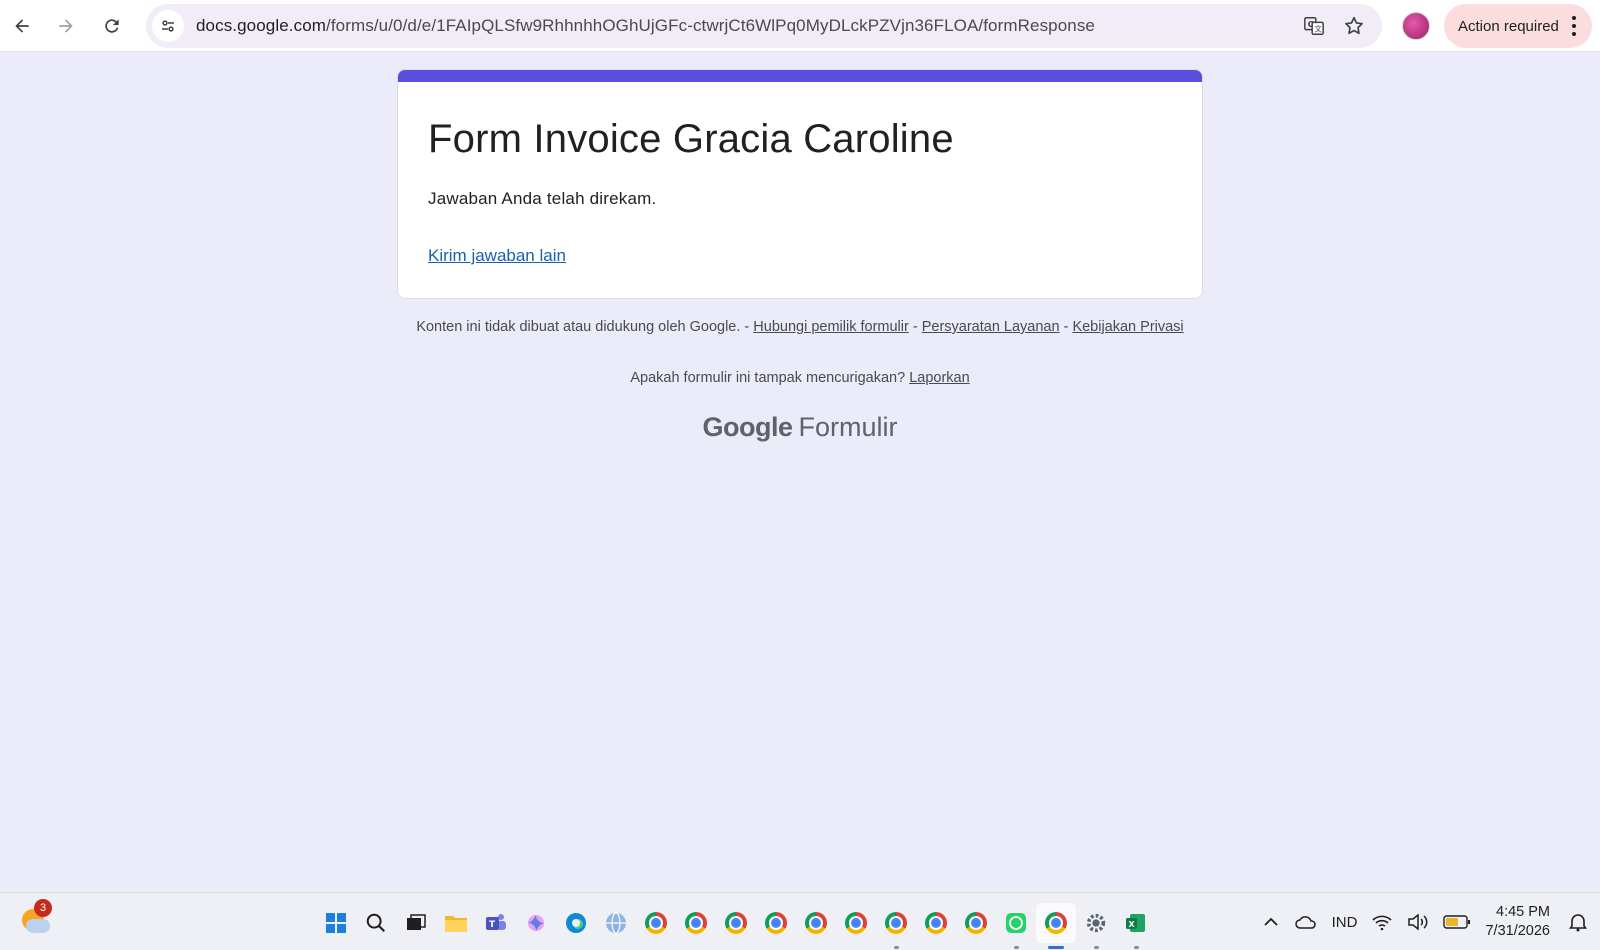  Describe the element at coordinates (1056, 926) in the screenshot. I see `chrome-window-active` at that location.